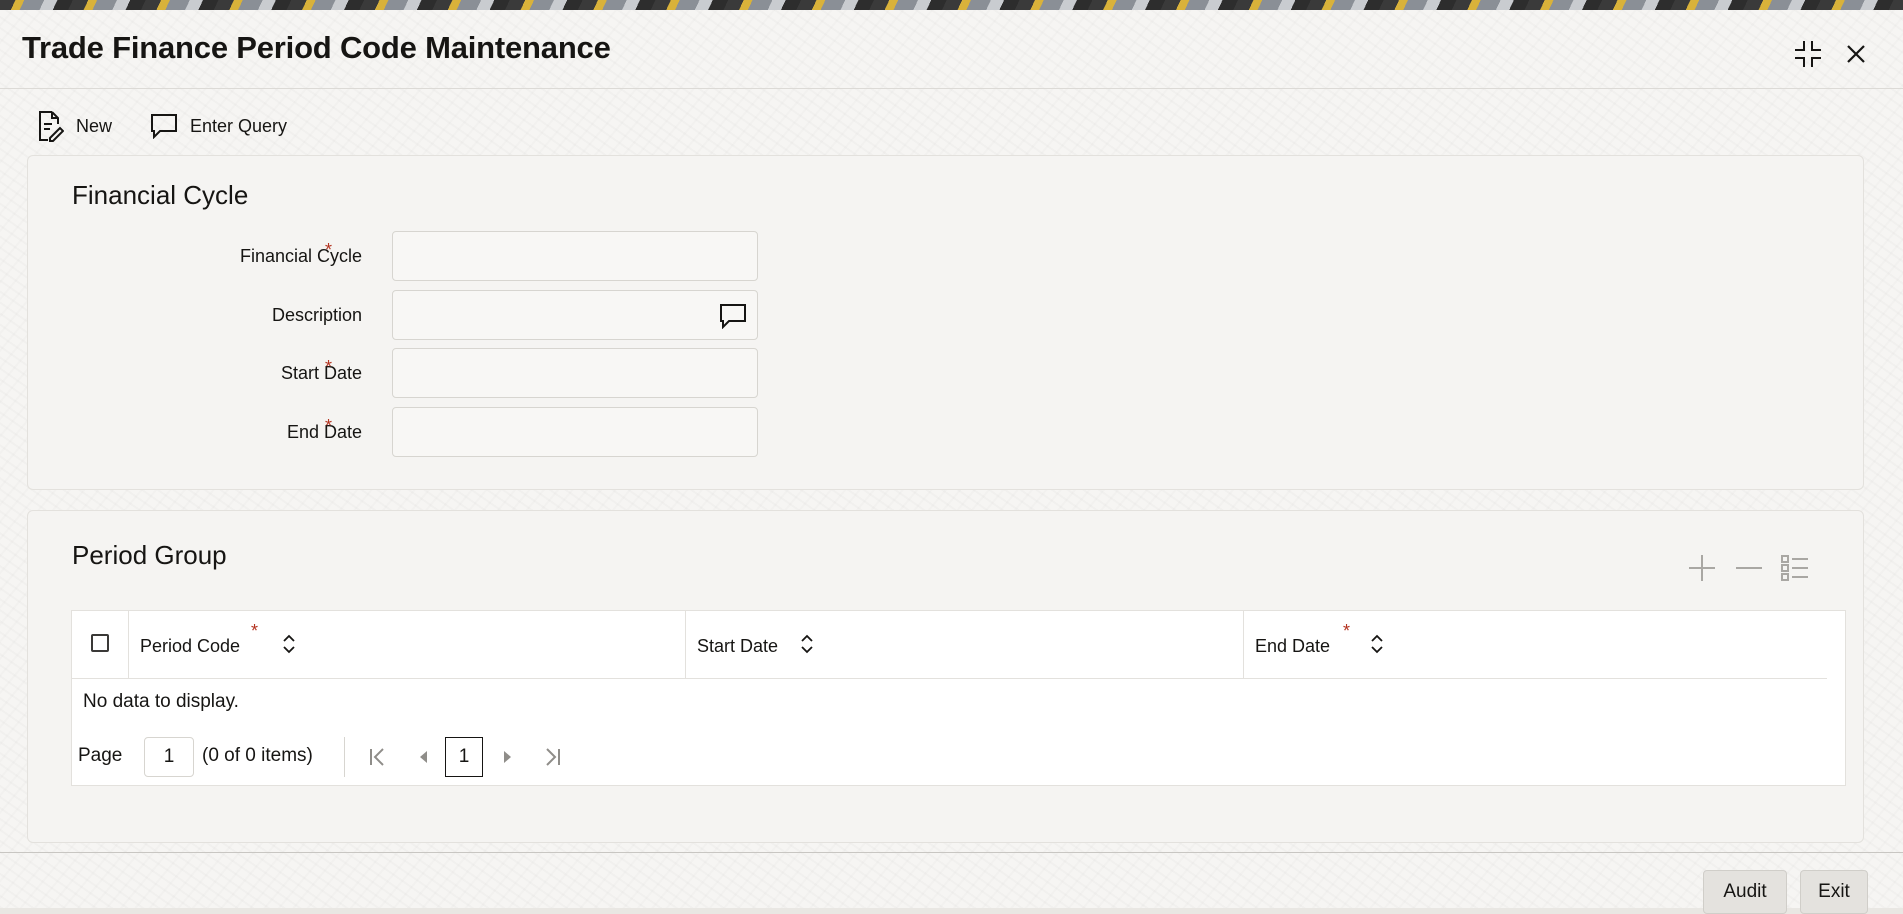 This screenshot has width=1903, height=914. What do you see at coordinates (965, 645) in the screenshot?
I see `column-header-start-date: Start Date` at bounding box center [965, 645].